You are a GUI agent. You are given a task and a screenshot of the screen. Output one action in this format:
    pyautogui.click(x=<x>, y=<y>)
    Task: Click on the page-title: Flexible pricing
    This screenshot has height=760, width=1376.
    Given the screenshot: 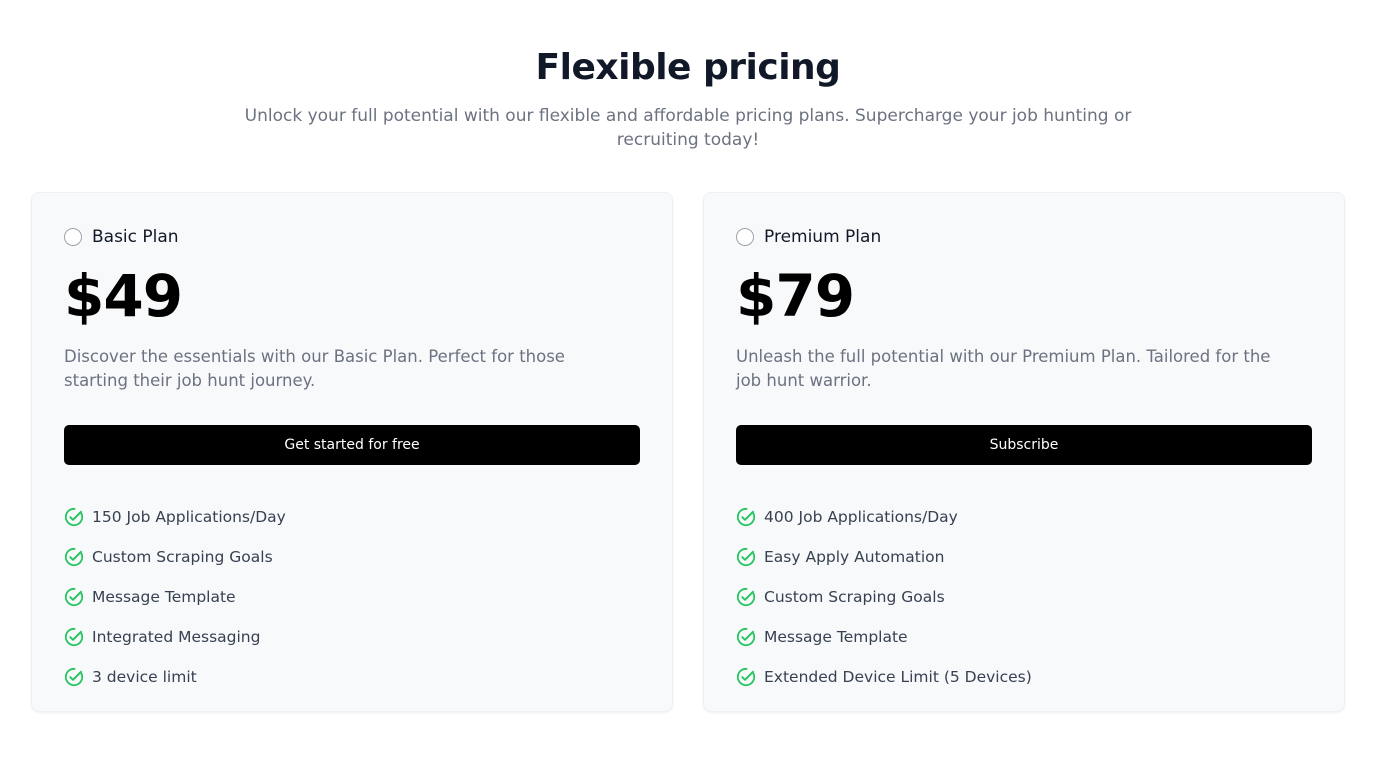 What is the action you would take?
    pyautogui.click(x=688, y=67)
    